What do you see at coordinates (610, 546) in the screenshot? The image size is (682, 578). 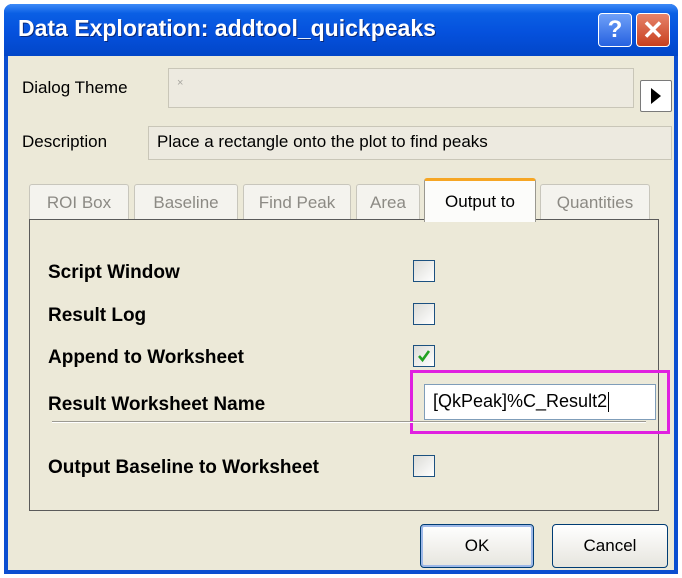 I see `cancel-button: Cancel` at bounding box center [610, 546].